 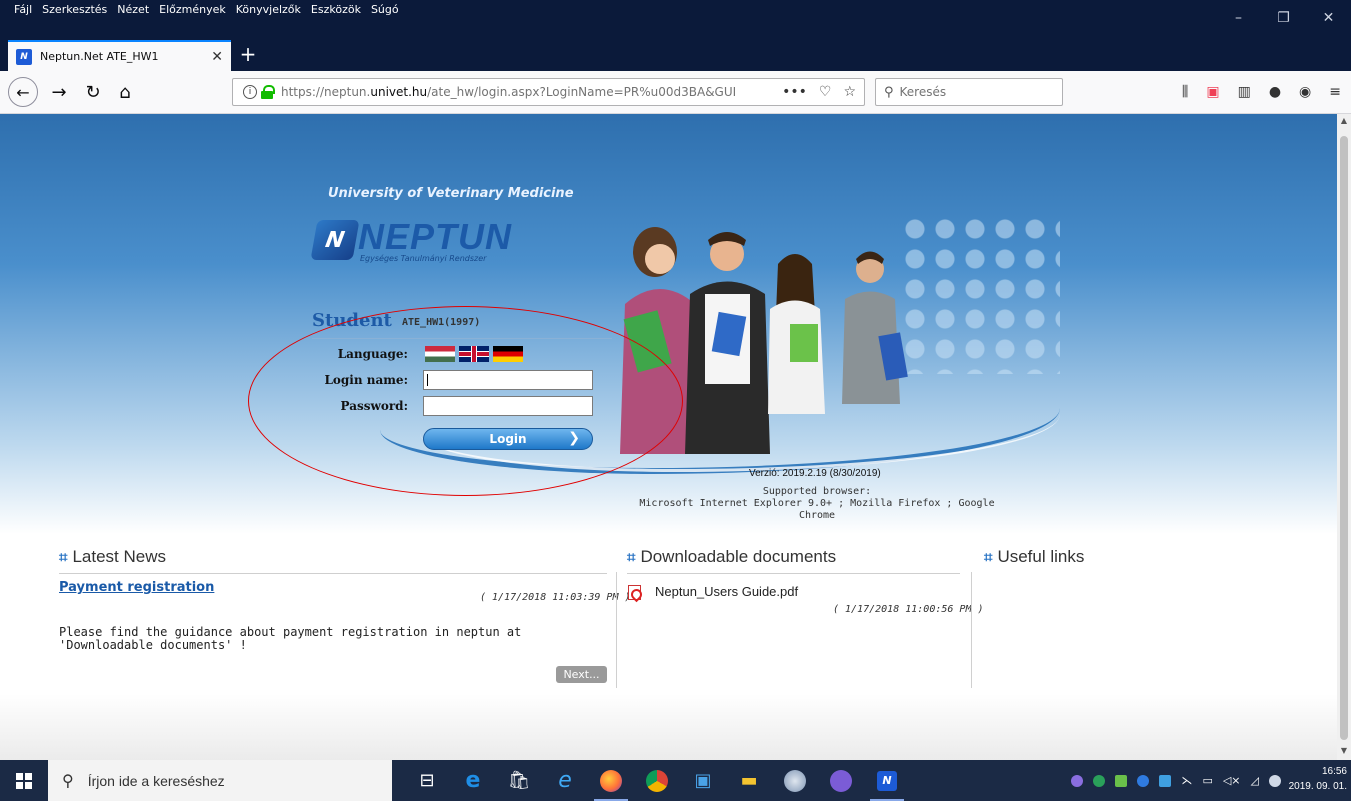 What do you see at coordinates (74, 10) in the screenshot?
I see `menu-edit: Szerkesztés` at bounding box center [74, 10].